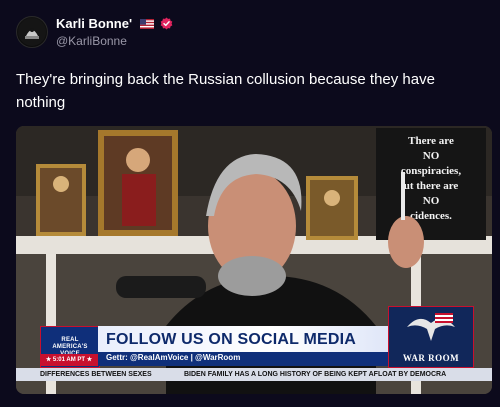 The image size is (500, 407). What do you see at coordinates (146, 24) in the screenshot?
I see `us-flag-icon` at bounding box center [146, 24].